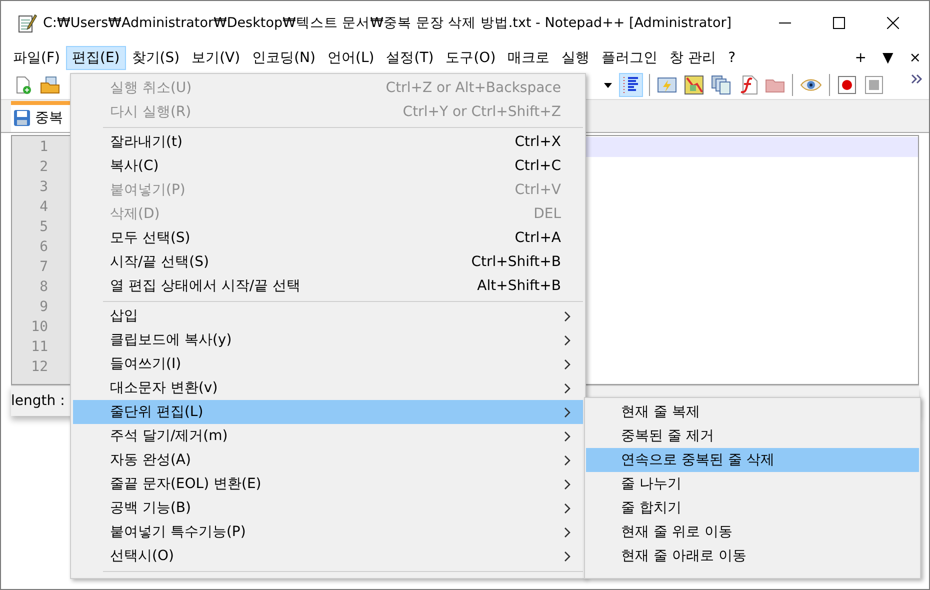  What do you see at coordinates (860, 58) in the screenshot?
I see `menubar-button: +` at bounding box center [860, 58].